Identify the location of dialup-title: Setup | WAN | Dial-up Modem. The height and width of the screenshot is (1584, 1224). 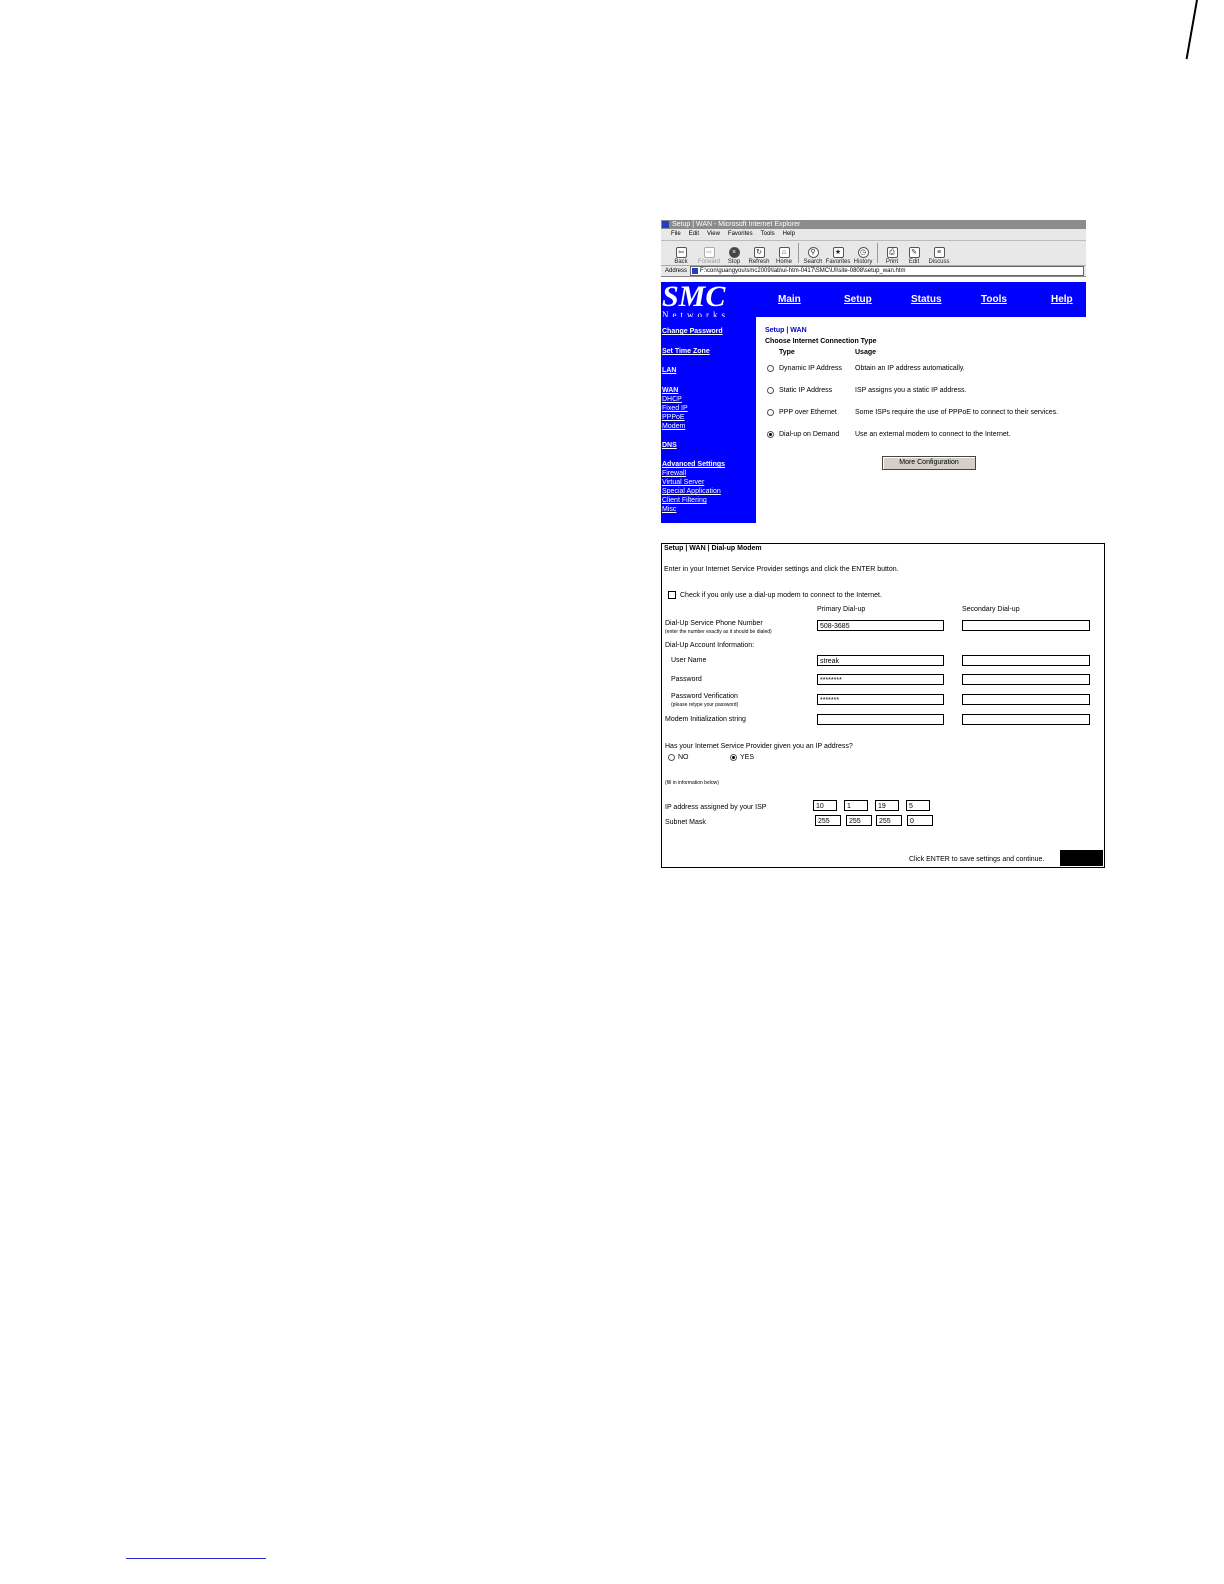
(713, 548).